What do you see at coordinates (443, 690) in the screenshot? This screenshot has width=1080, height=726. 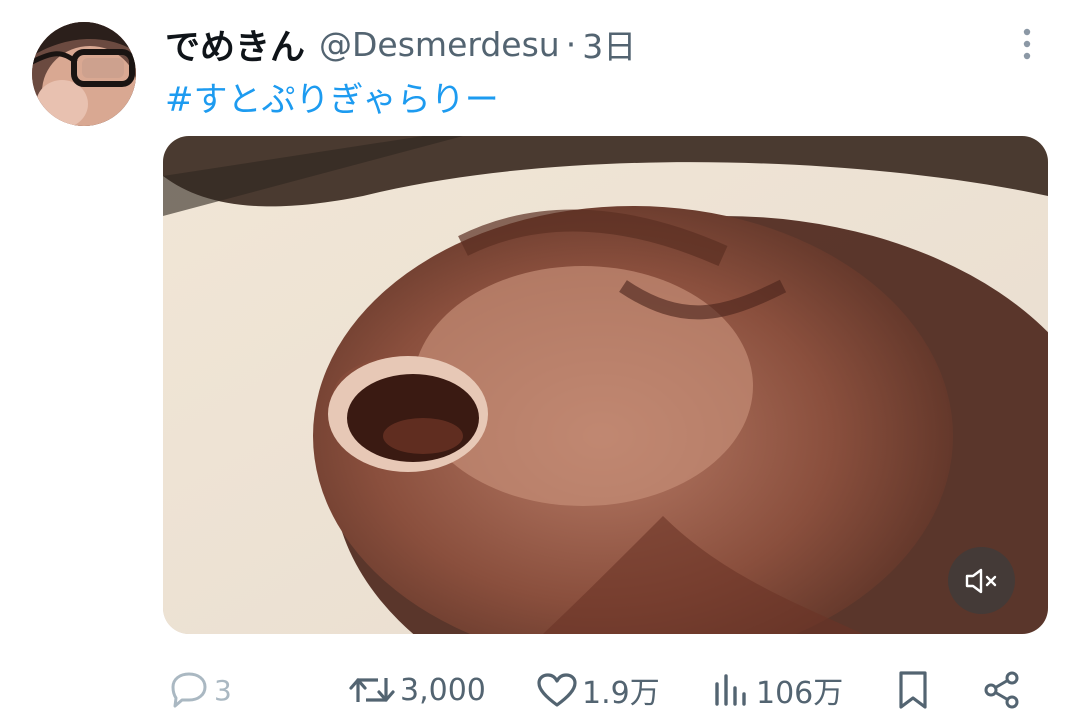 I see `retweet-count: 3,000` at bounding box center [443, 690].